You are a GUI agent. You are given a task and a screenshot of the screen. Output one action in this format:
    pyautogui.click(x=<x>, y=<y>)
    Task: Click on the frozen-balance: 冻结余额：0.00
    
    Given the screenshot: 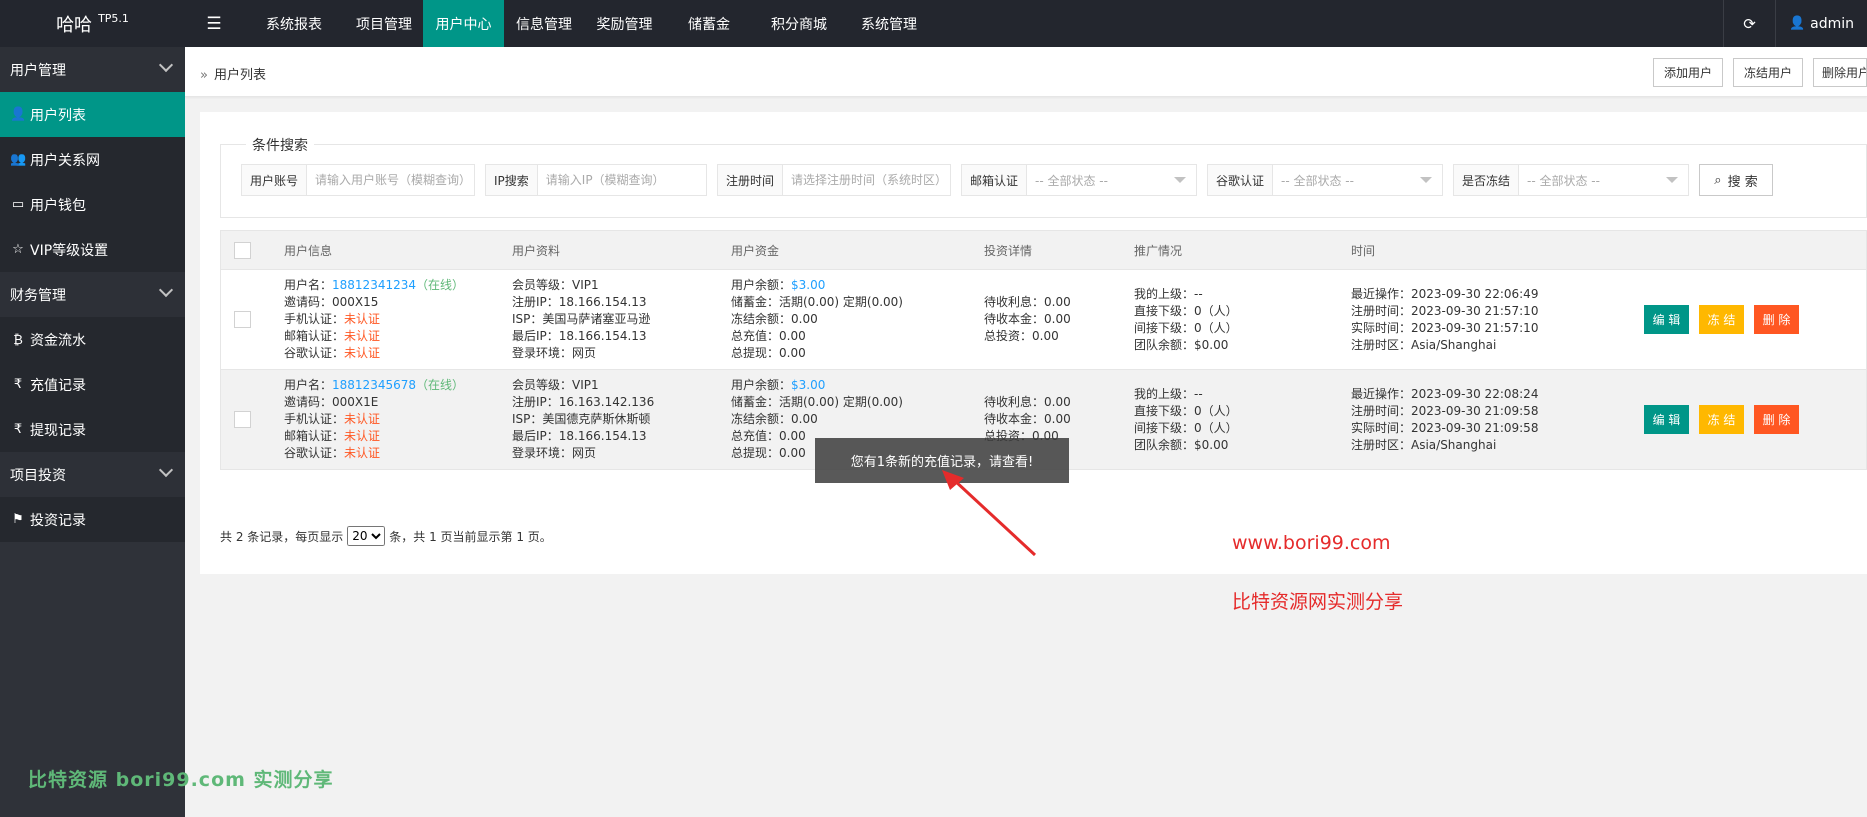 What is the action you would take?
    pyautogui.click(x=774, y=319)
    